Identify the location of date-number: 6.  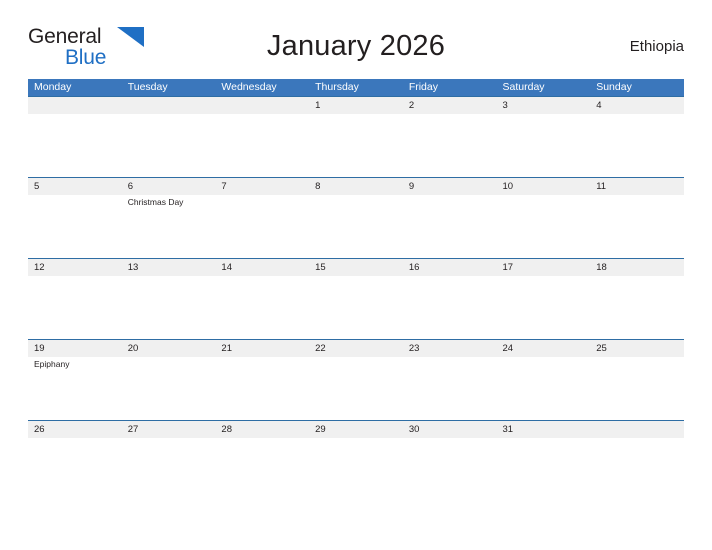
(169, 186).